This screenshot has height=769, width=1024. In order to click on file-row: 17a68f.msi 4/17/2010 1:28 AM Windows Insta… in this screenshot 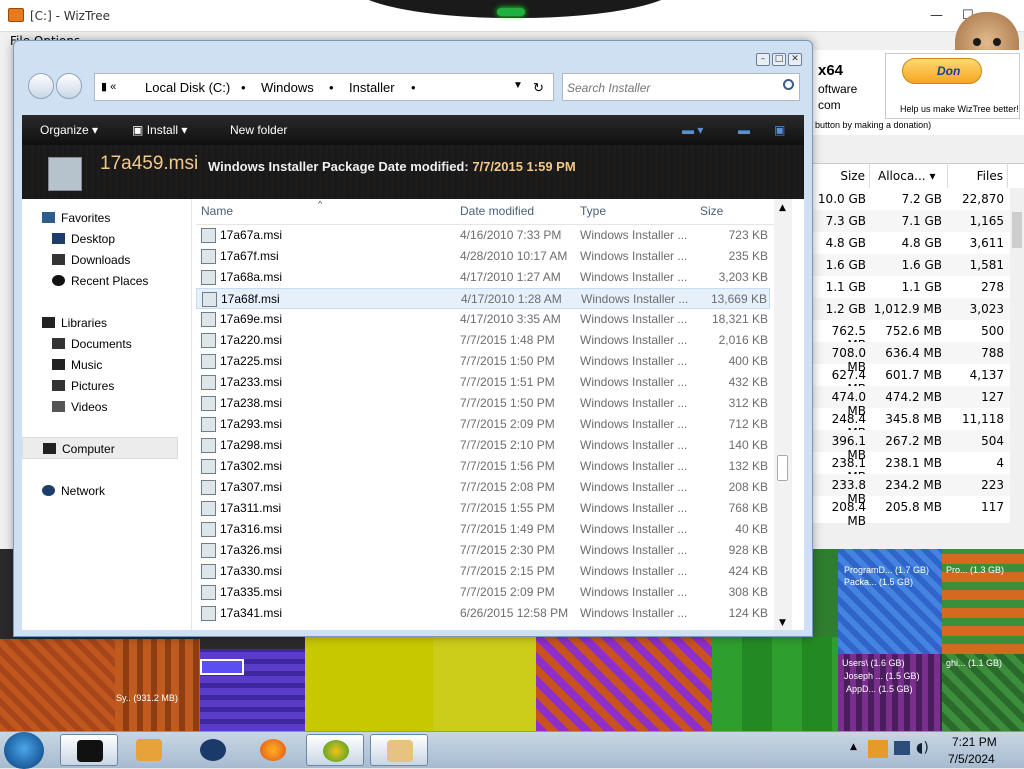, I will do `click(483, 298)`.